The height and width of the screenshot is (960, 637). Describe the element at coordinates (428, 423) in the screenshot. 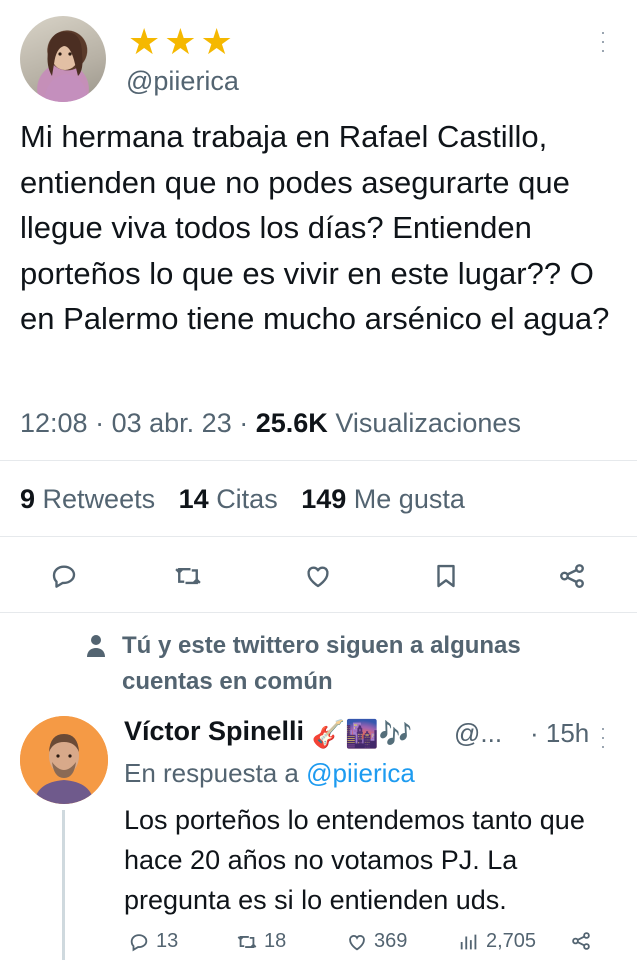

I see `views-label: Visualizaciones` at that location.